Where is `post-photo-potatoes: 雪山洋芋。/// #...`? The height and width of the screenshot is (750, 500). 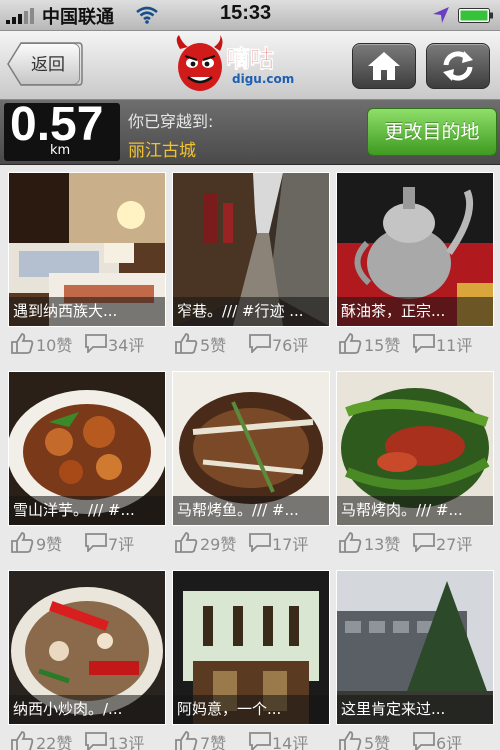 post-photo-potatoes: 雪山洋芋。/// #... is located at coordinates (87, 448).